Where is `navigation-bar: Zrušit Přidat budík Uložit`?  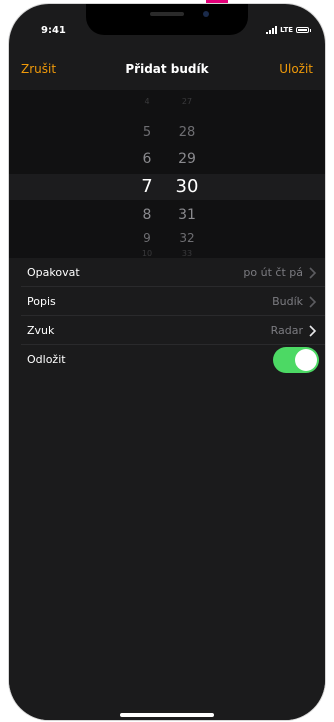 navigation-bar: Zrušit Přidat budík Uložit is located at coordinates (167, 69).